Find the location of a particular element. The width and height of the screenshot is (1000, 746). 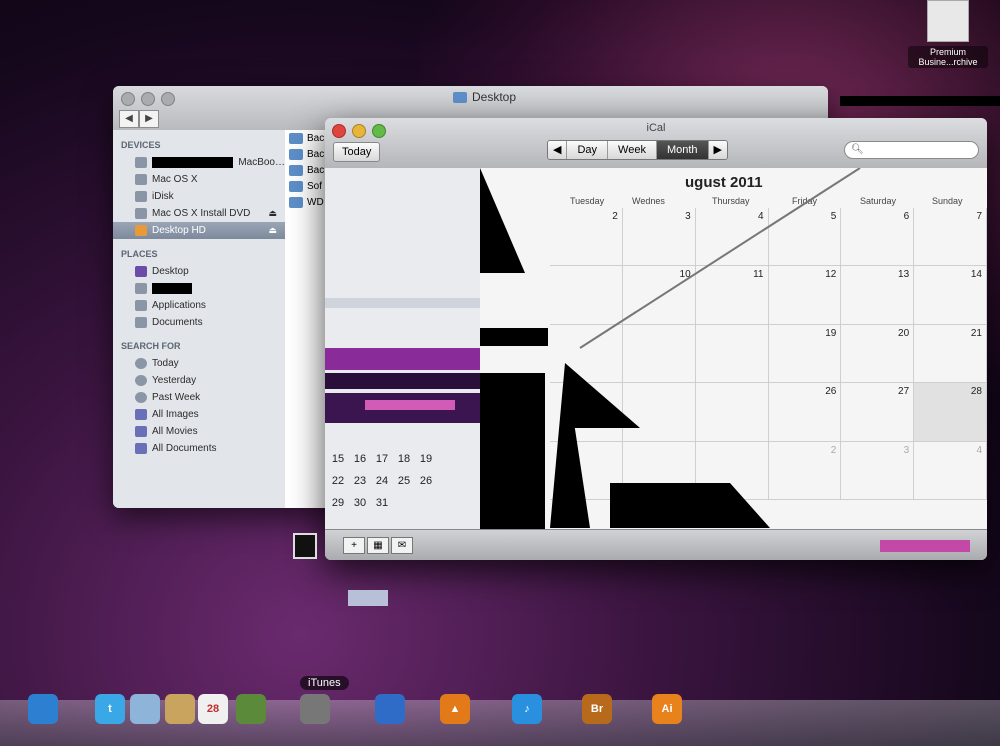

mini-day: 26 is located at coordinates (426, 481).